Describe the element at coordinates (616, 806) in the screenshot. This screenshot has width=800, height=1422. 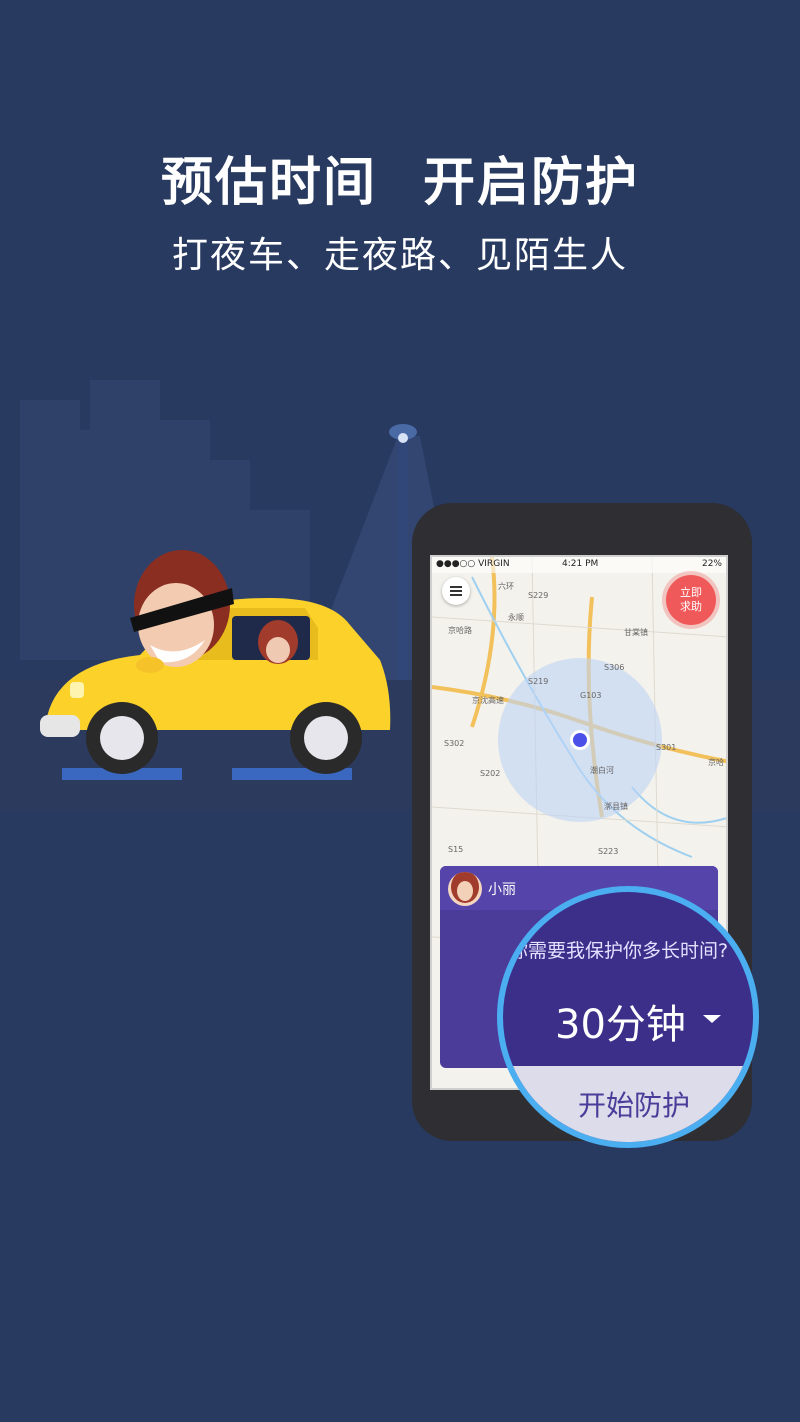
I see `map-label: 漷县镇` at that location.